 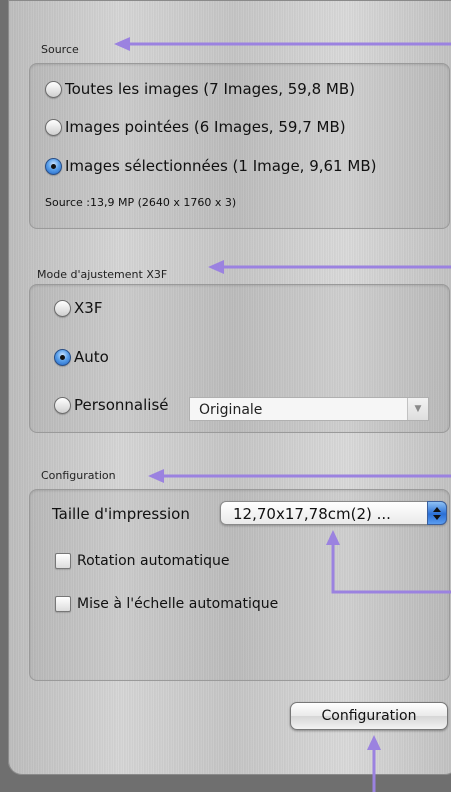 What do you see at coordinates (121, 405) in the screenshot?
I see `radio-label: Personnalisé` at bounding box center [121, 405].